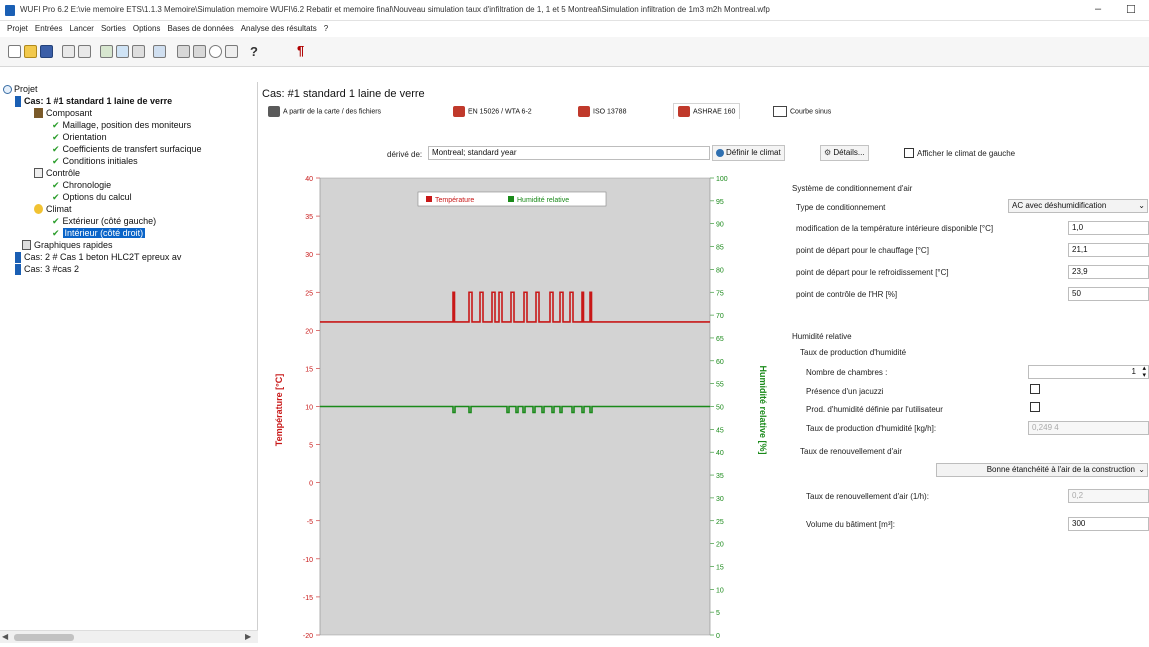 This screenshot has height=647, width=1149. Describe the element at coordinates (81, 185) in the screenshot. I see `tree-chronologie: ✔ Chronologie` at that location.